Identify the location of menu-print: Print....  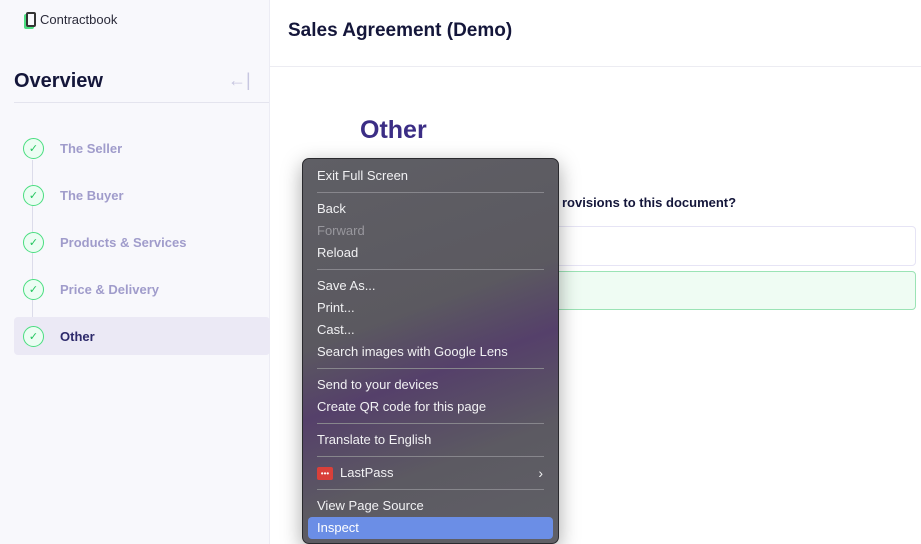
(430, 308).